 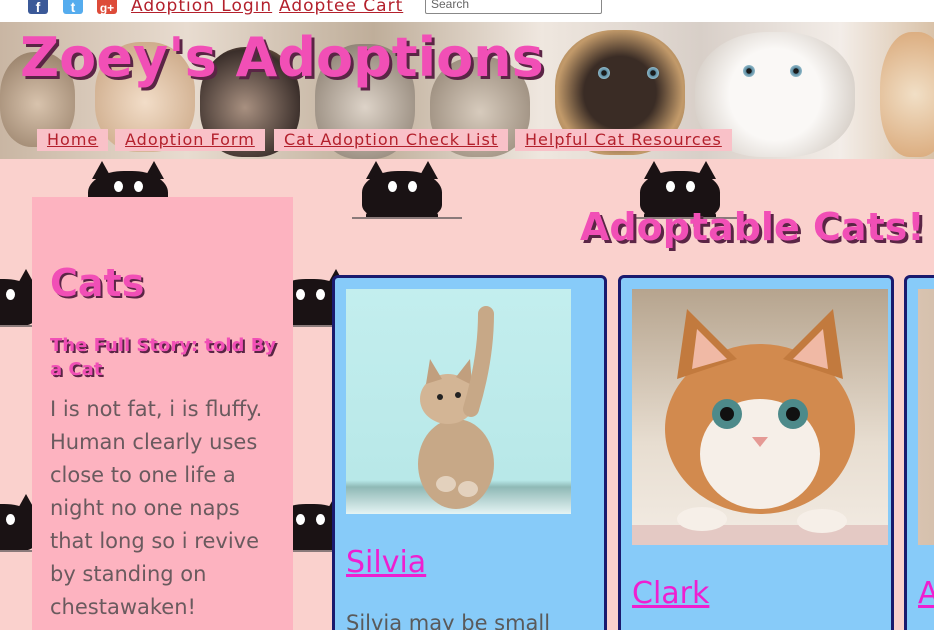 I want to click on twitter-icon: t, so click(x=73, y=7).